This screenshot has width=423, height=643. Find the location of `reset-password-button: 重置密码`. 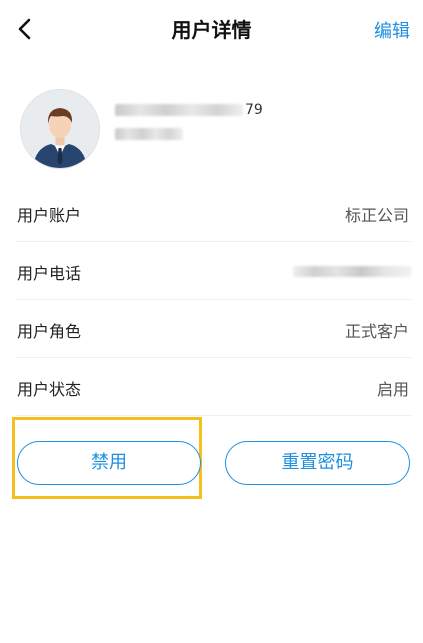

reset-password-button: 重置密码 is located at coordinates (317, 463).